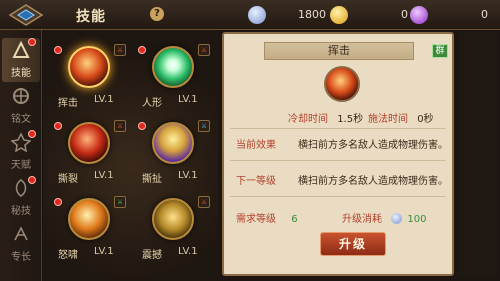 This screenshot has width=500, height=281. What do you see at coordinates (339, 51) in the screenshot?
I see `detail-skill-name: 挥击` at bounding box center [339, 51].